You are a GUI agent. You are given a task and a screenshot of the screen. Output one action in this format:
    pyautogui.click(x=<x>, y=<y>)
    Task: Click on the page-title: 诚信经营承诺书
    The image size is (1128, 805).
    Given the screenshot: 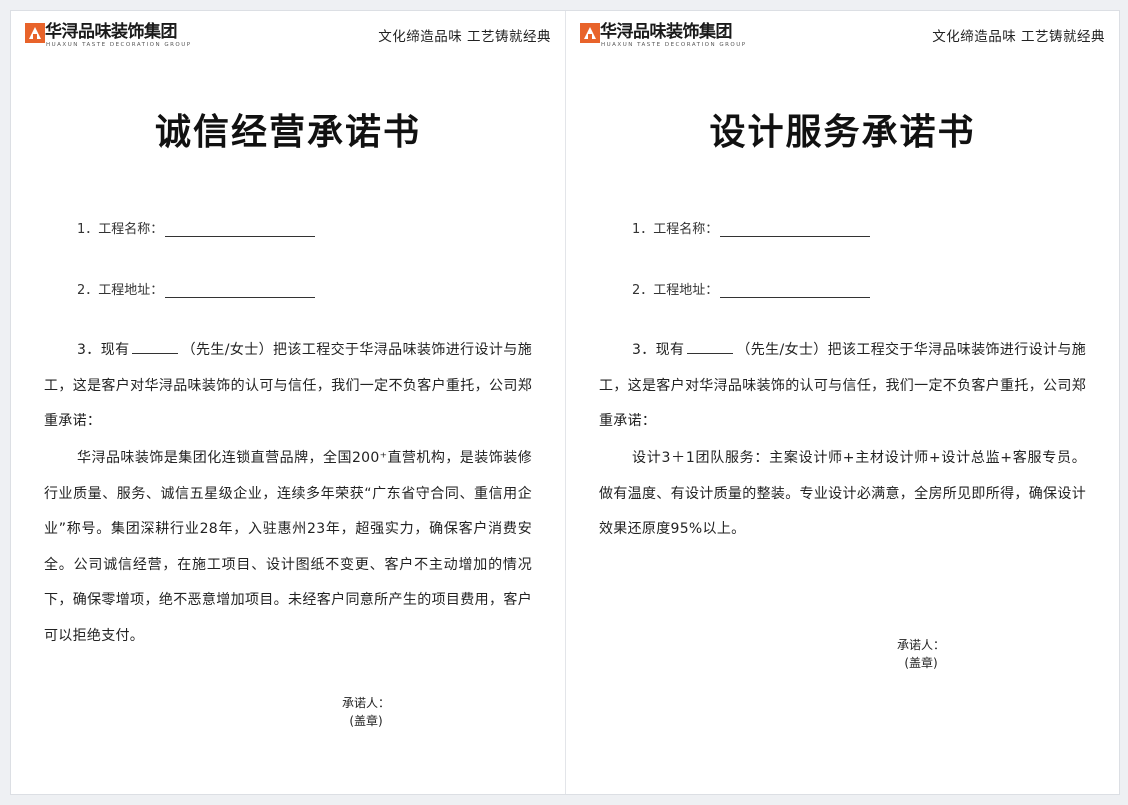 What is the action you would take?
    pyautogui.click(x=287, y=132)
    